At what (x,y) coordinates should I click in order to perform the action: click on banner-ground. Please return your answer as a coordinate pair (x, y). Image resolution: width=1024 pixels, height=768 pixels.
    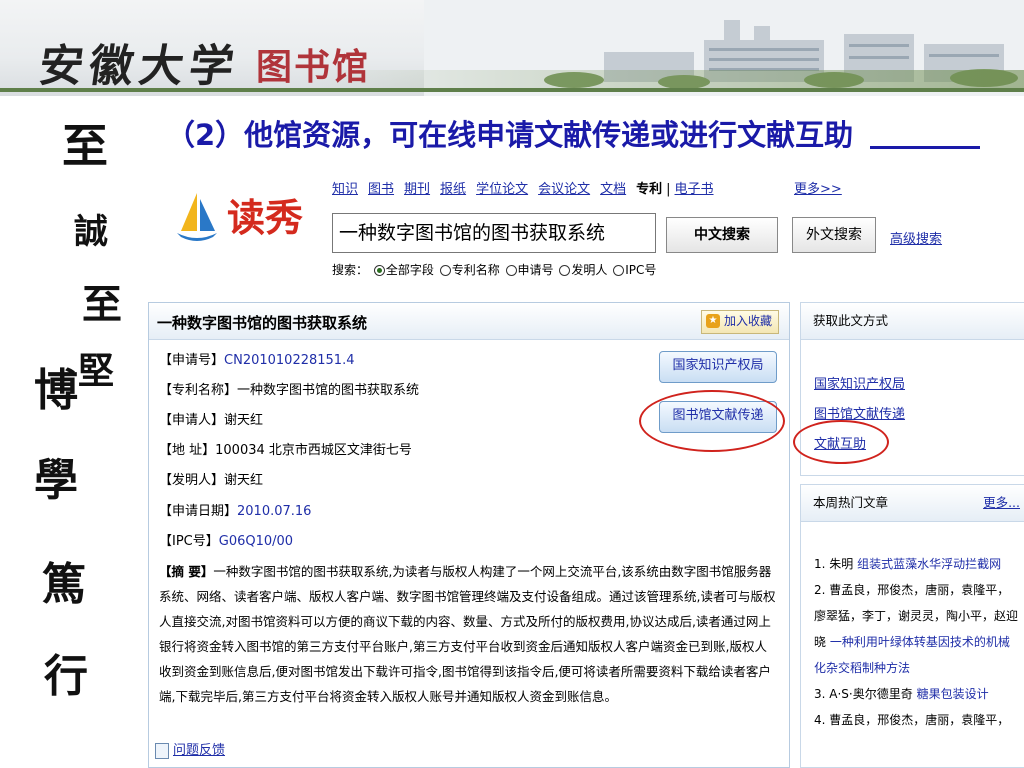
    Looking at the image, I should click on (662, 79).